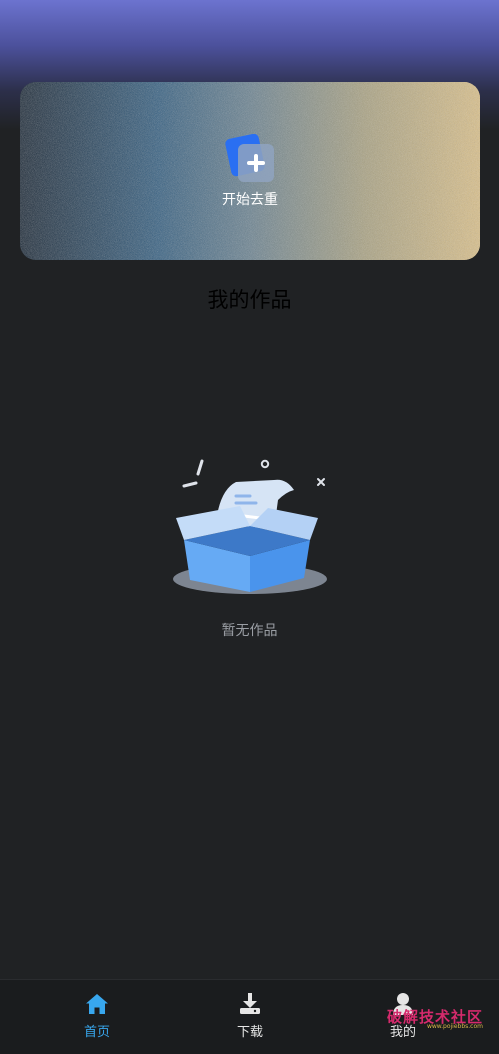 This screenshot has height=1054, width=499. Describe the element at coordinates (251, 160) in the screenshot. I see `add-document-icon` at that location.